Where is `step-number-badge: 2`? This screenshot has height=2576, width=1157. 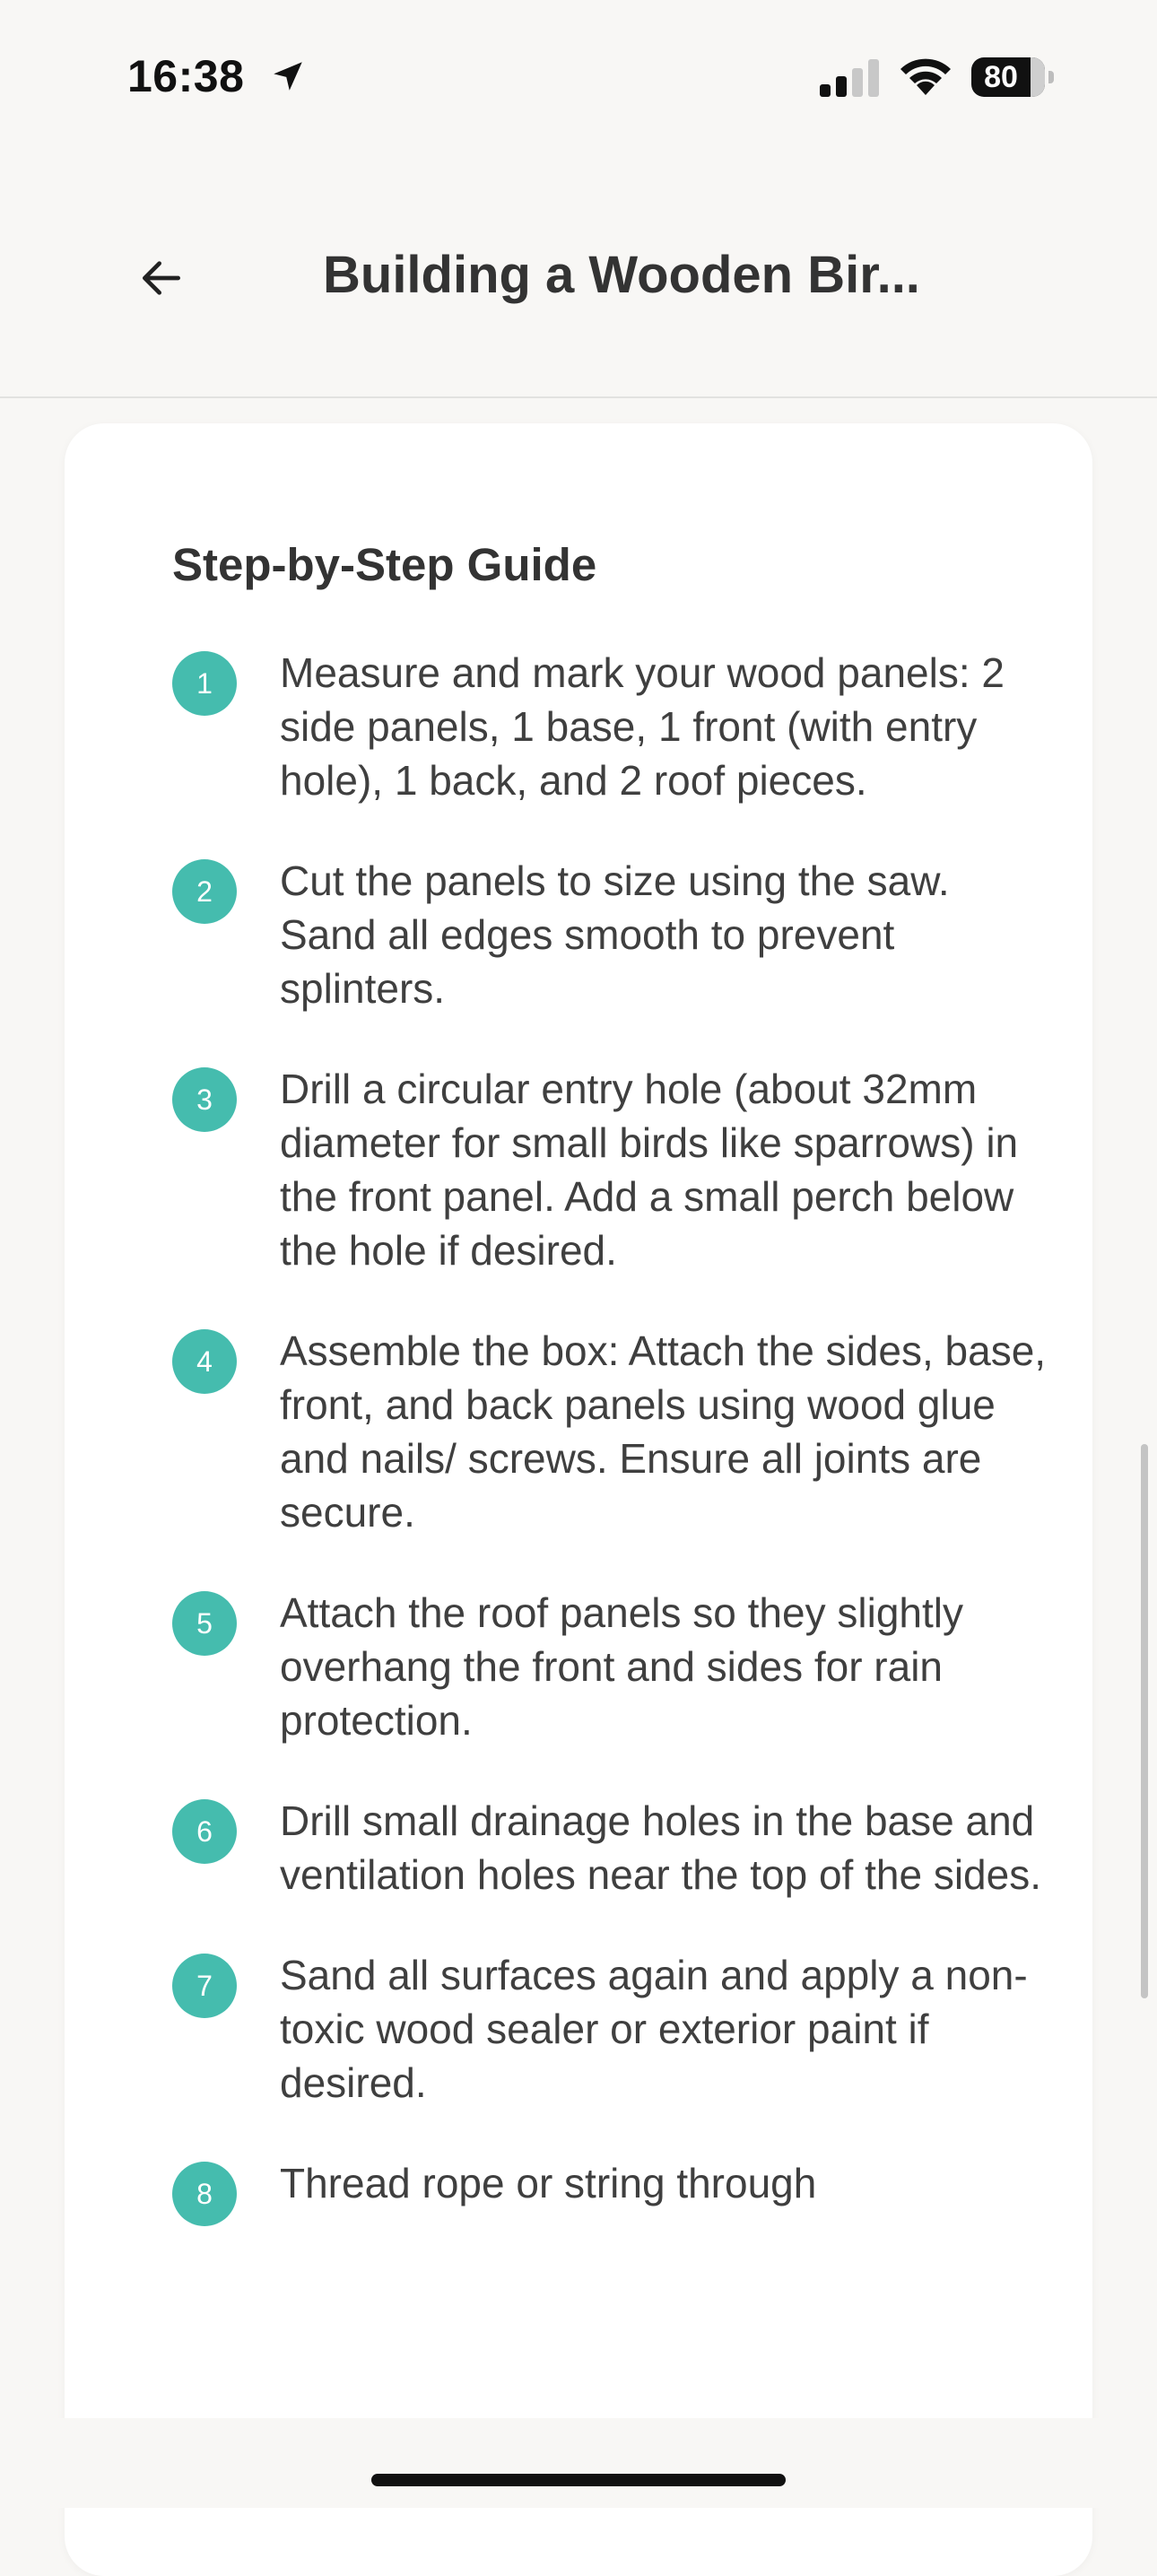 step-number-badge: 2 is located at coordinates (204, 891).